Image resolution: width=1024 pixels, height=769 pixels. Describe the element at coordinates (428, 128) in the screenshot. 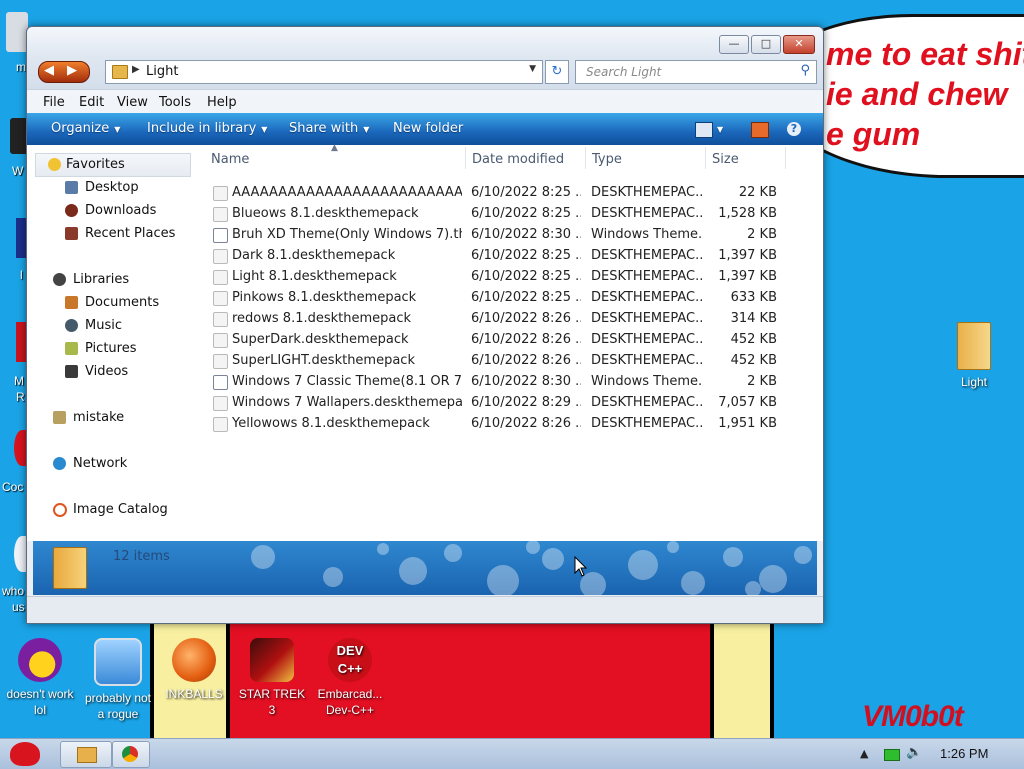

I see `new-folder-button: New folder` at that location.